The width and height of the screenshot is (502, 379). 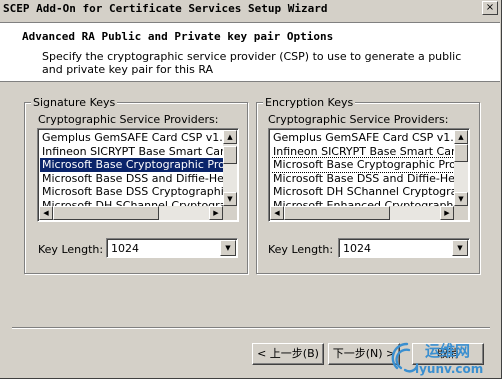 What do you see at coordinates (461, 153) in the screenshot?
I see `encryption-vscroll-thumb` at bounding box center [461, 153].